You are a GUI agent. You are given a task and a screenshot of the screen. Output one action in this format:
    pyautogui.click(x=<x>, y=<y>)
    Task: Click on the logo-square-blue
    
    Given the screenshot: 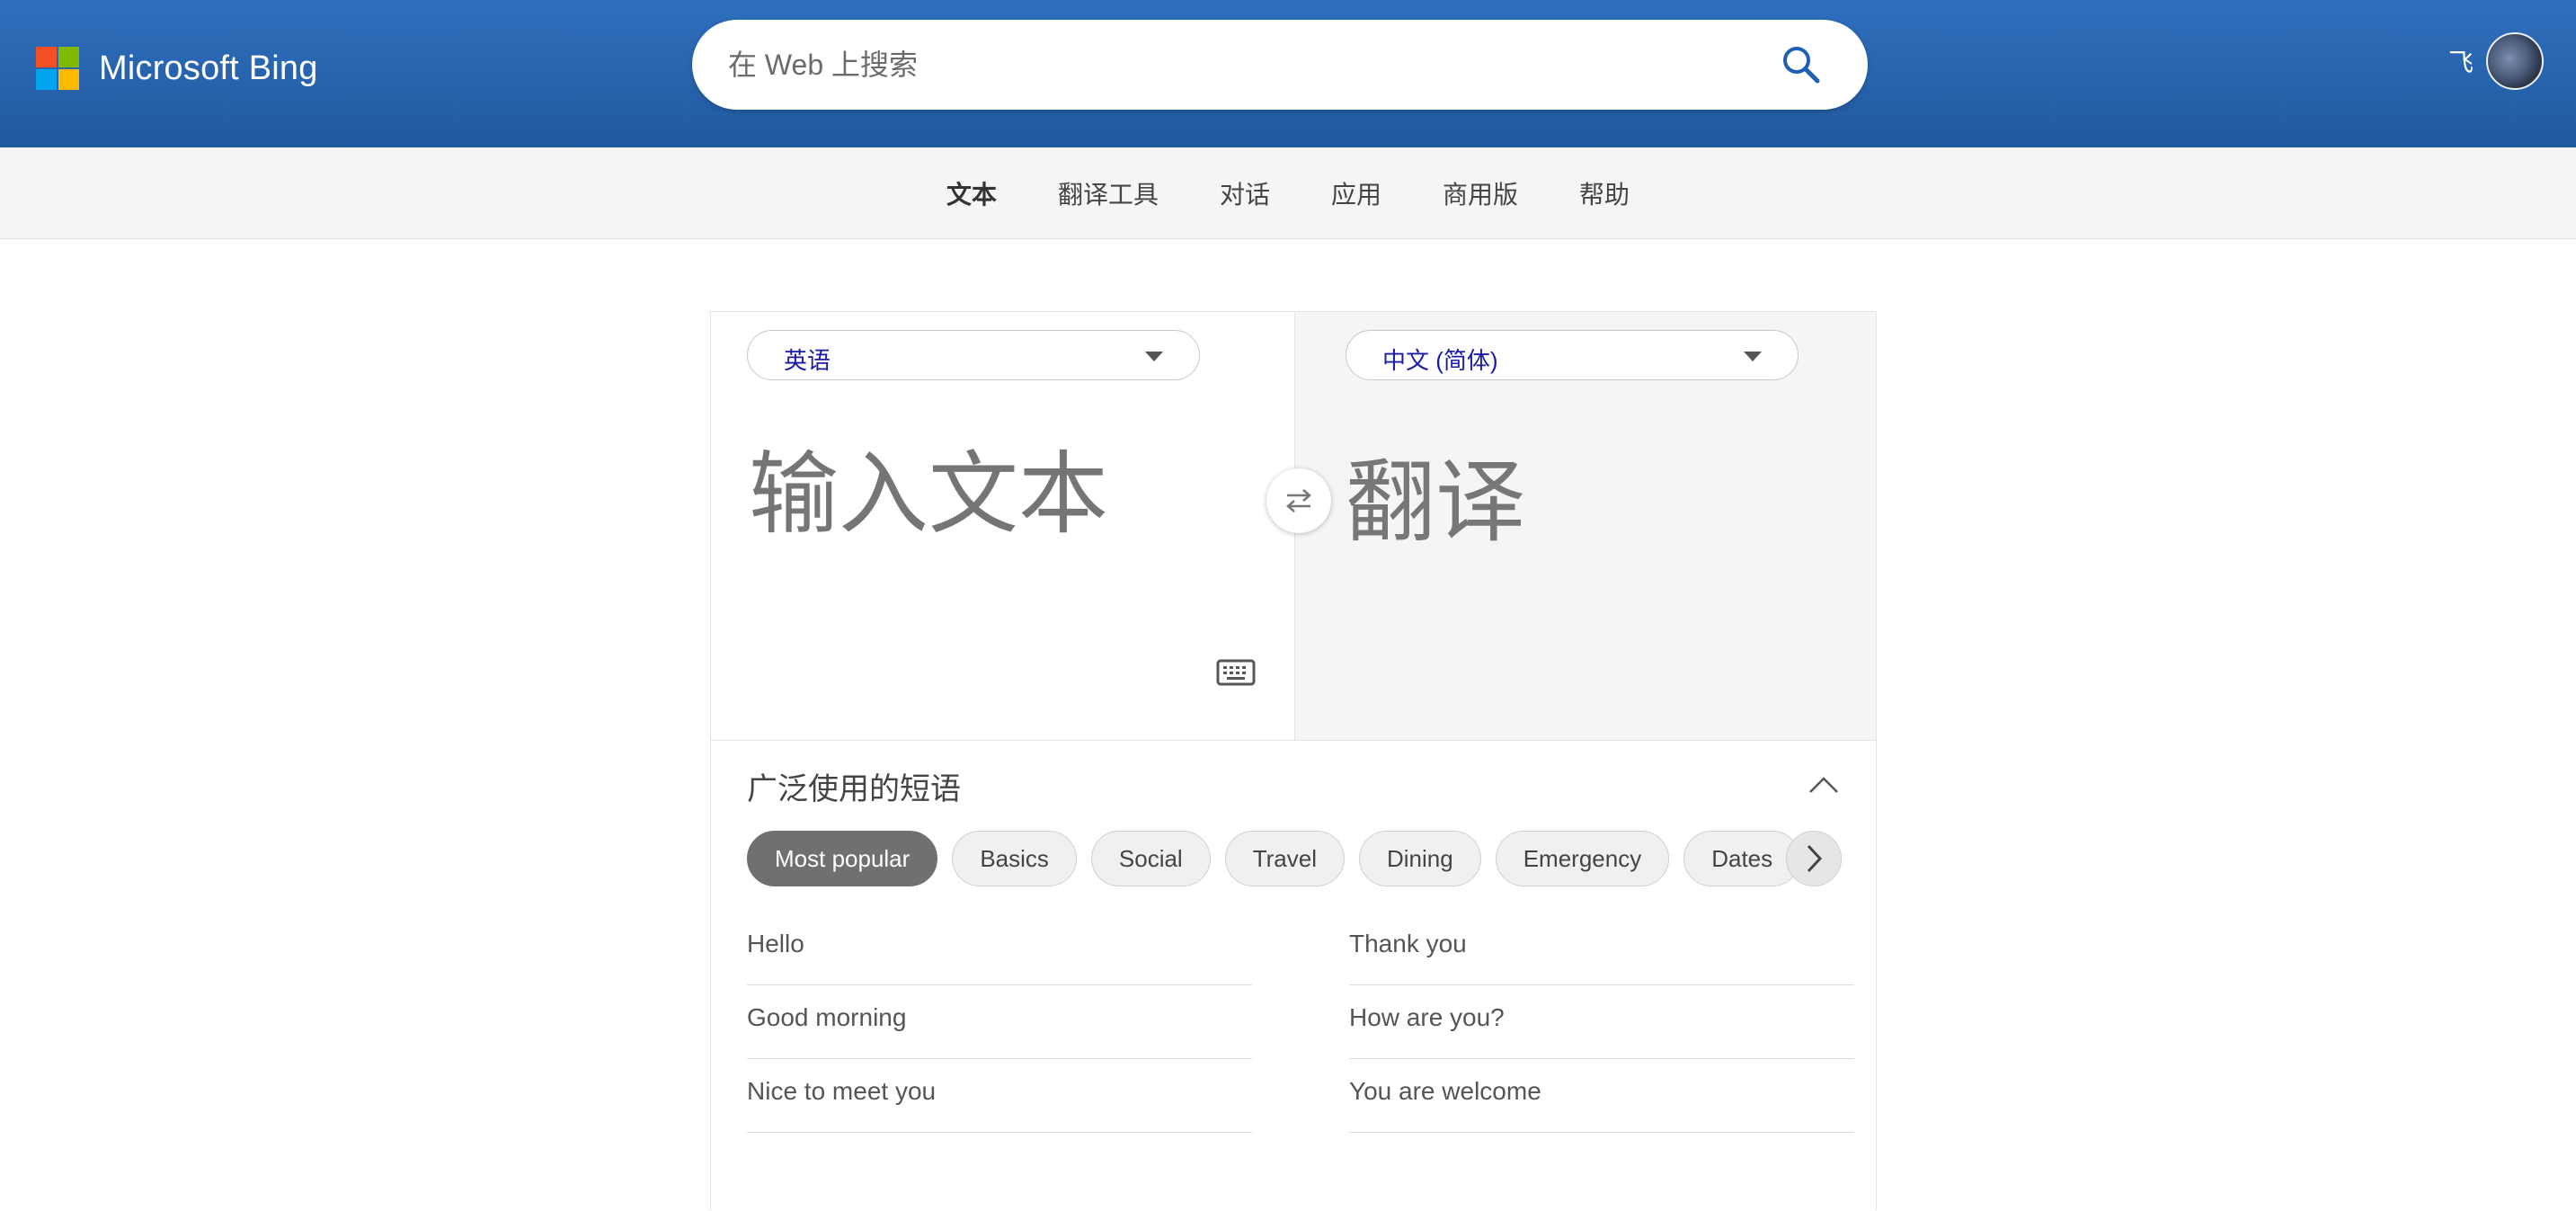 What is the action you would take?
    pyautogui.click(x=46, y=79)
    